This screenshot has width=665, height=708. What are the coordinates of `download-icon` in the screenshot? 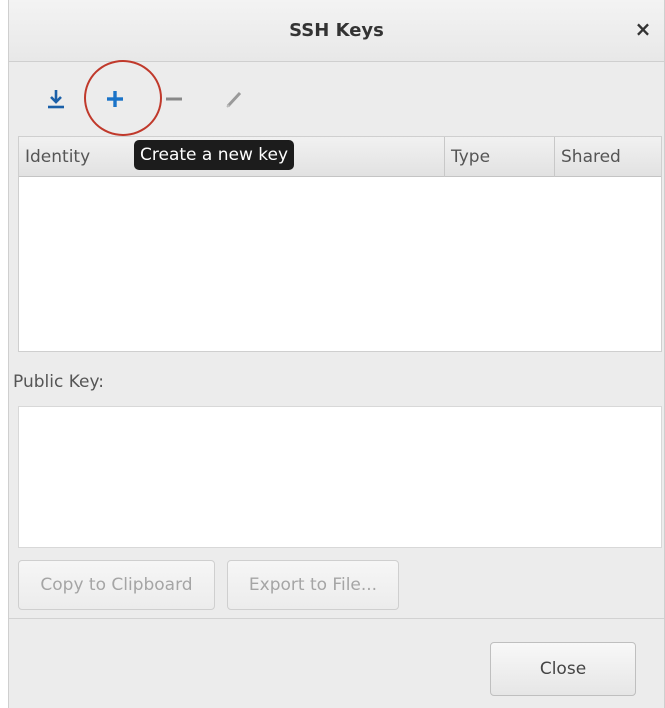 It's located at (56, 99).